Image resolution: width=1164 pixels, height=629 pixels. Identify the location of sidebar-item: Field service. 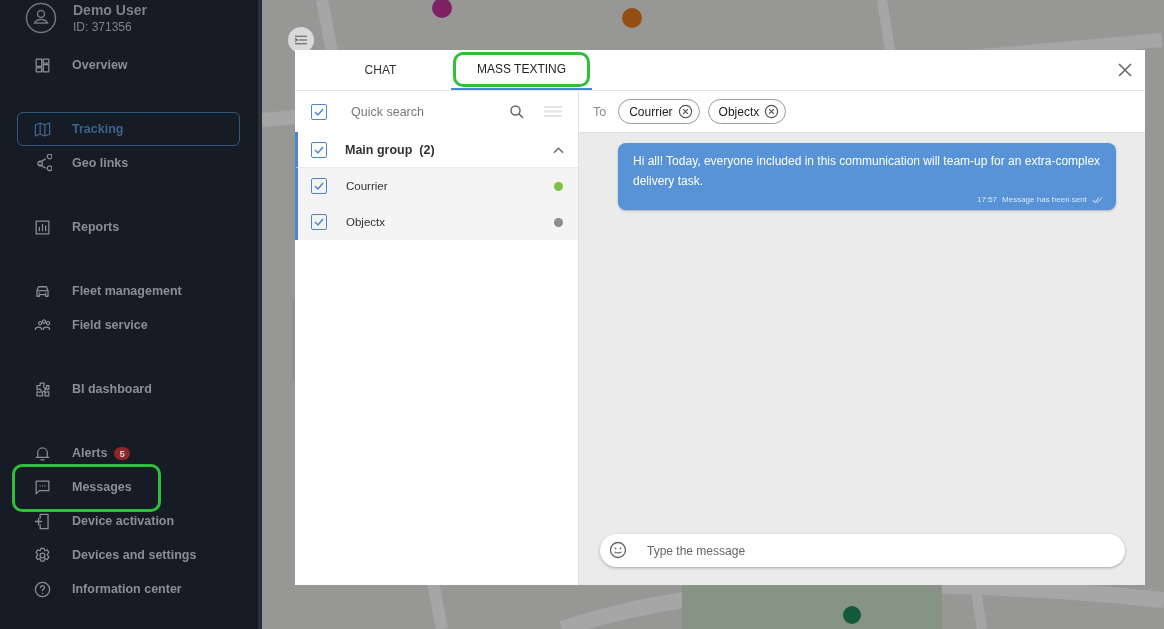
(128, 325).